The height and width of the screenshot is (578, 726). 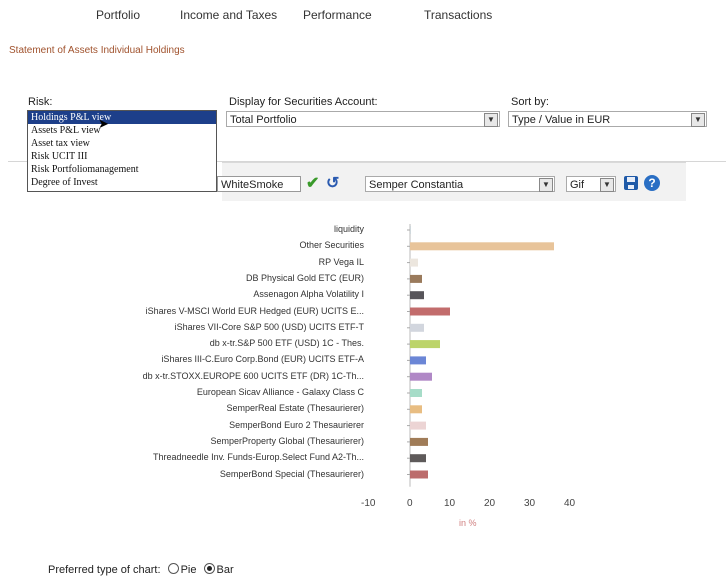 I want to click on pie-radio, so click(x=173, y=568).